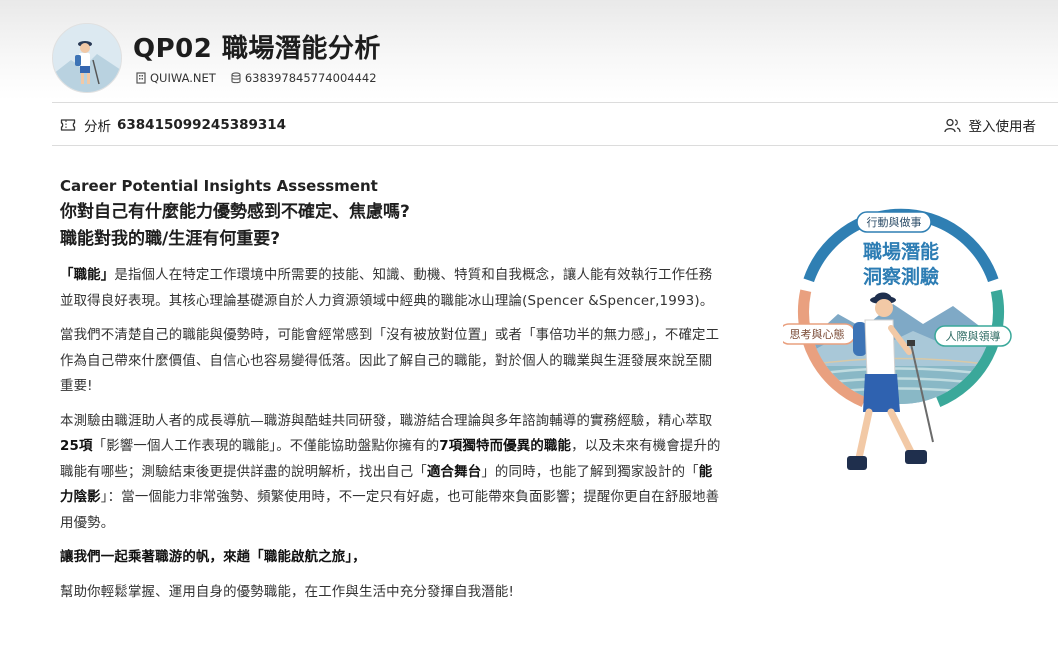  Describe the element at coordinates (1002, 127) in the screenshot. I see `login-label: 登入使用者` at that location.